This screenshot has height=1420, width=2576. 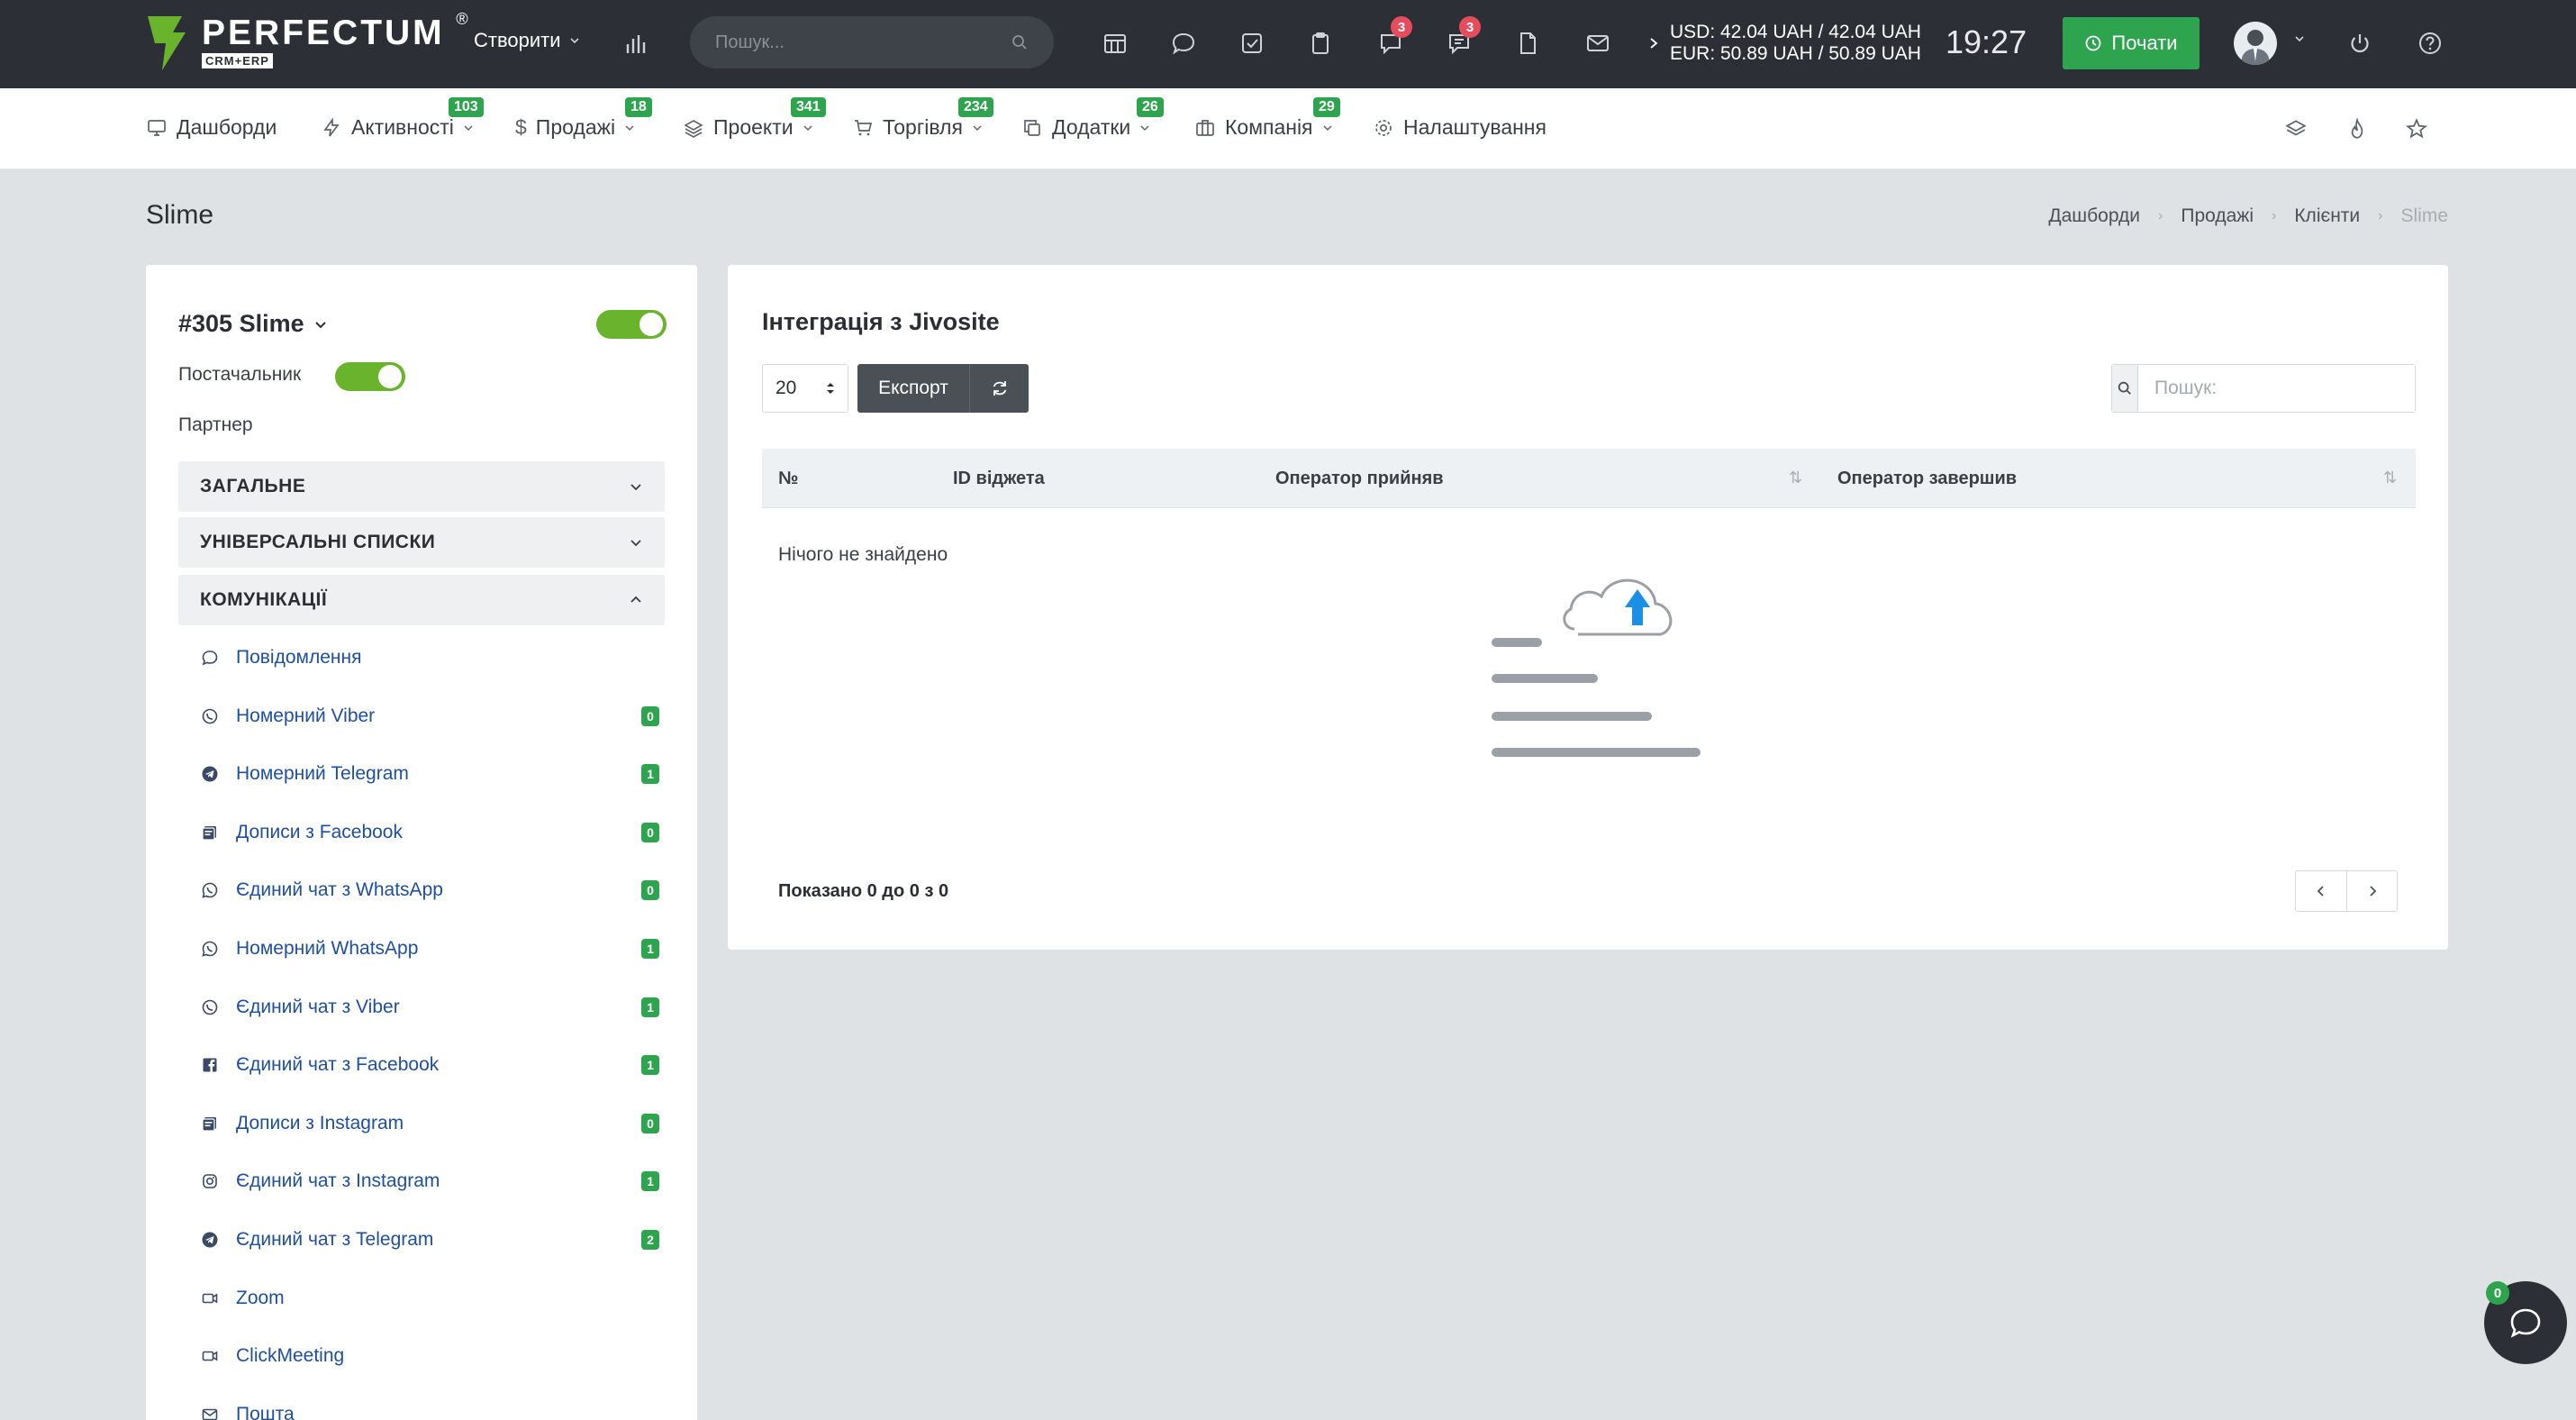 What do you see at coordinates (434, 774) in the screenshot?
I see `comm-item: Номерний Telegram 1` at bounding box center [434, 774].